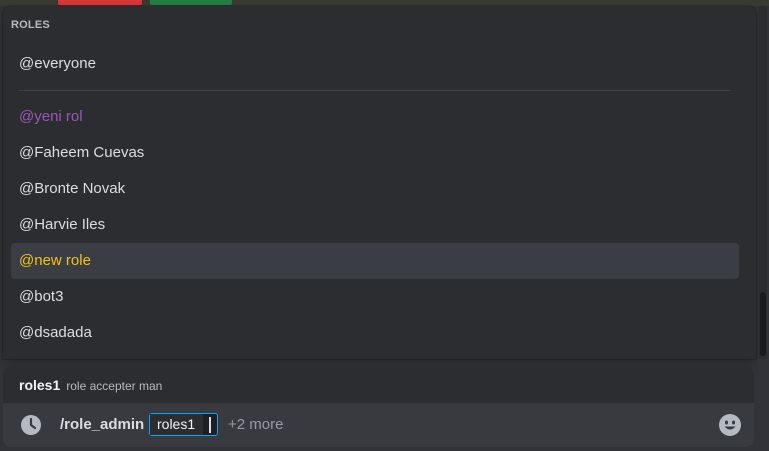 The image size is (769, 451). What do you see at coordinates (177, 424) in the screenshot?
I see `param-label: roles1` at bounding box center [177, 424].